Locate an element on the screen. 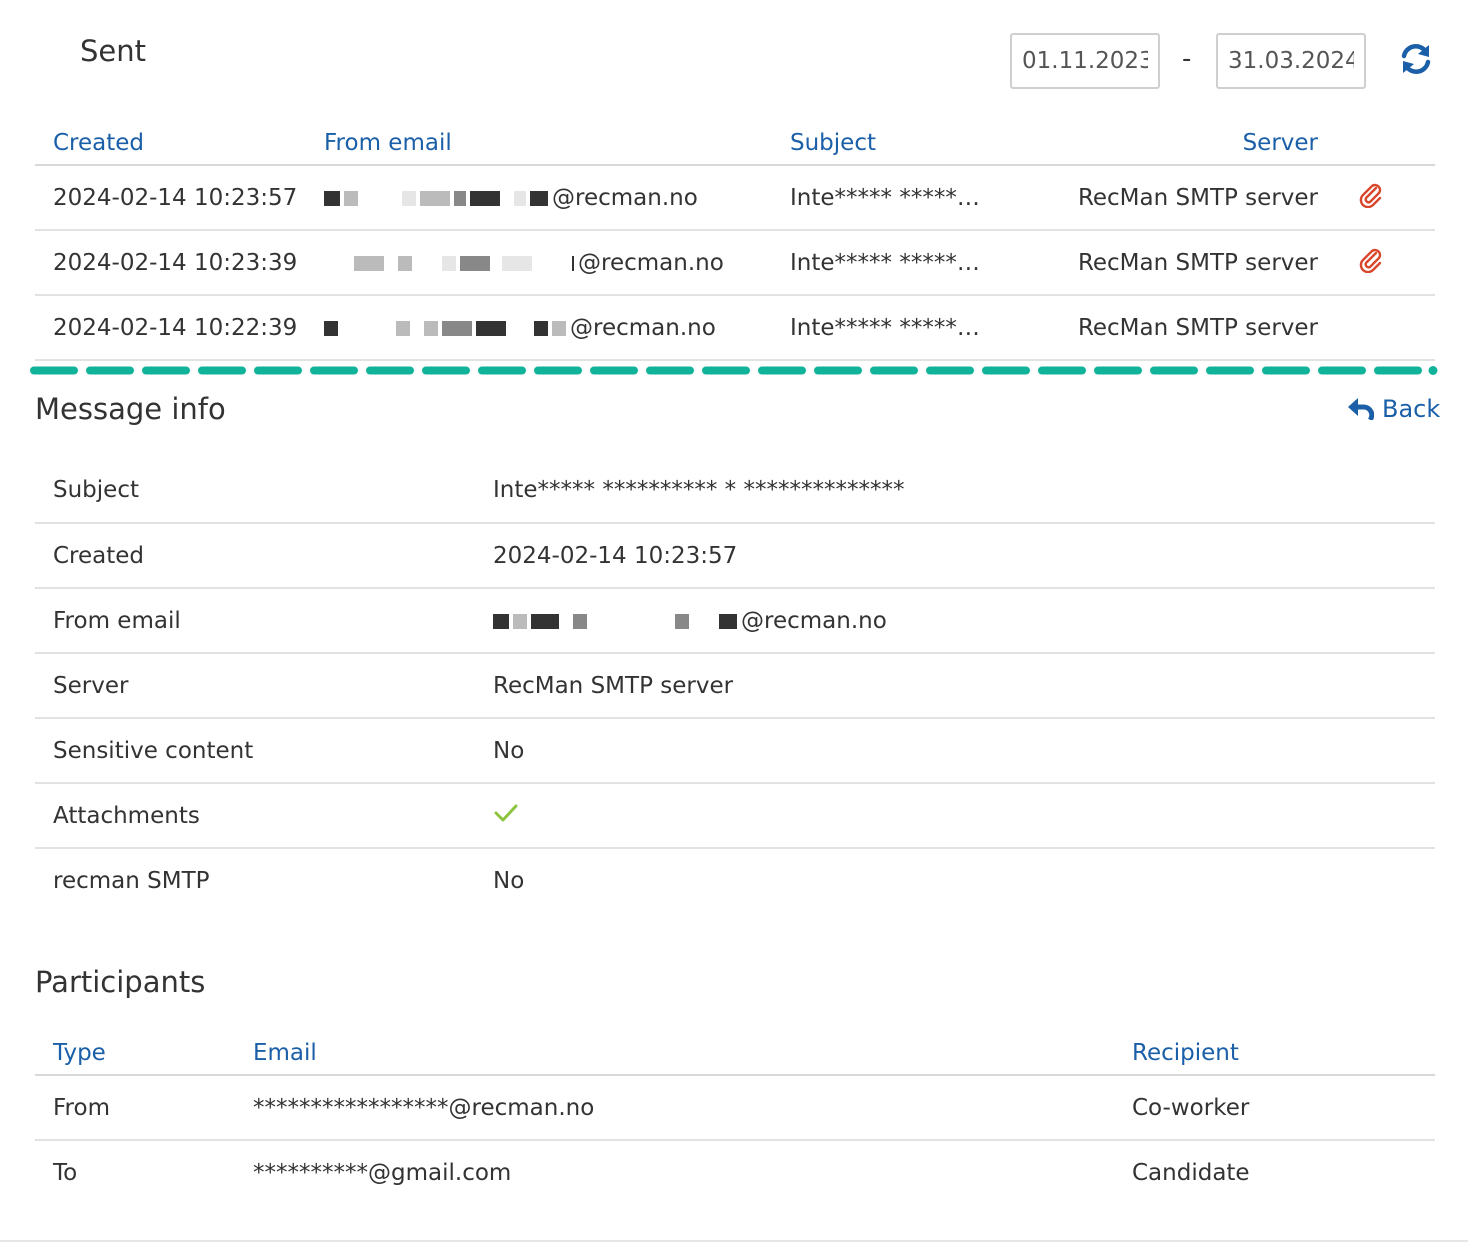  message-info-title: Message info is located at coordinates (130, 409).